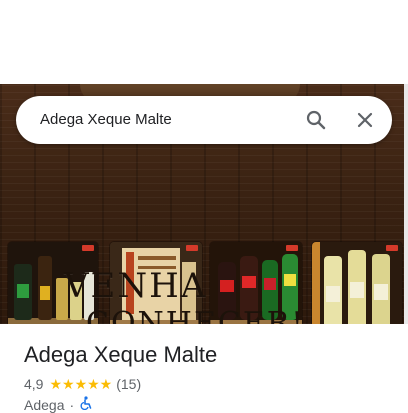 The width and height of the screenshot is (408, 413). I want to click on search-icon, so click(316, 120).